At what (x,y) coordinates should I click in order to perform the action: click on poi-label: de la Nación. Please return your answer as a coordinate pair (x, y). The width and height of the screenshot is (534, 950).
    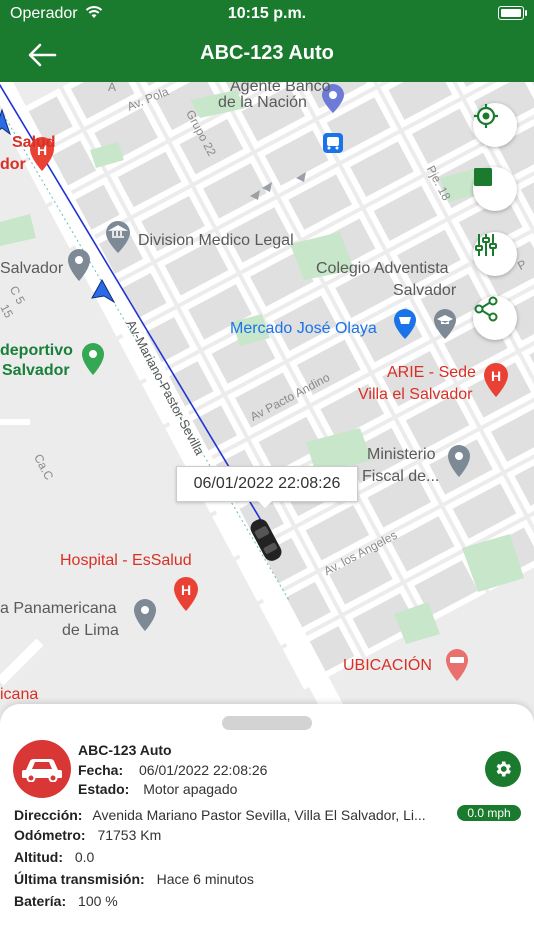
    Looking at the image, I should click on (262, 102).